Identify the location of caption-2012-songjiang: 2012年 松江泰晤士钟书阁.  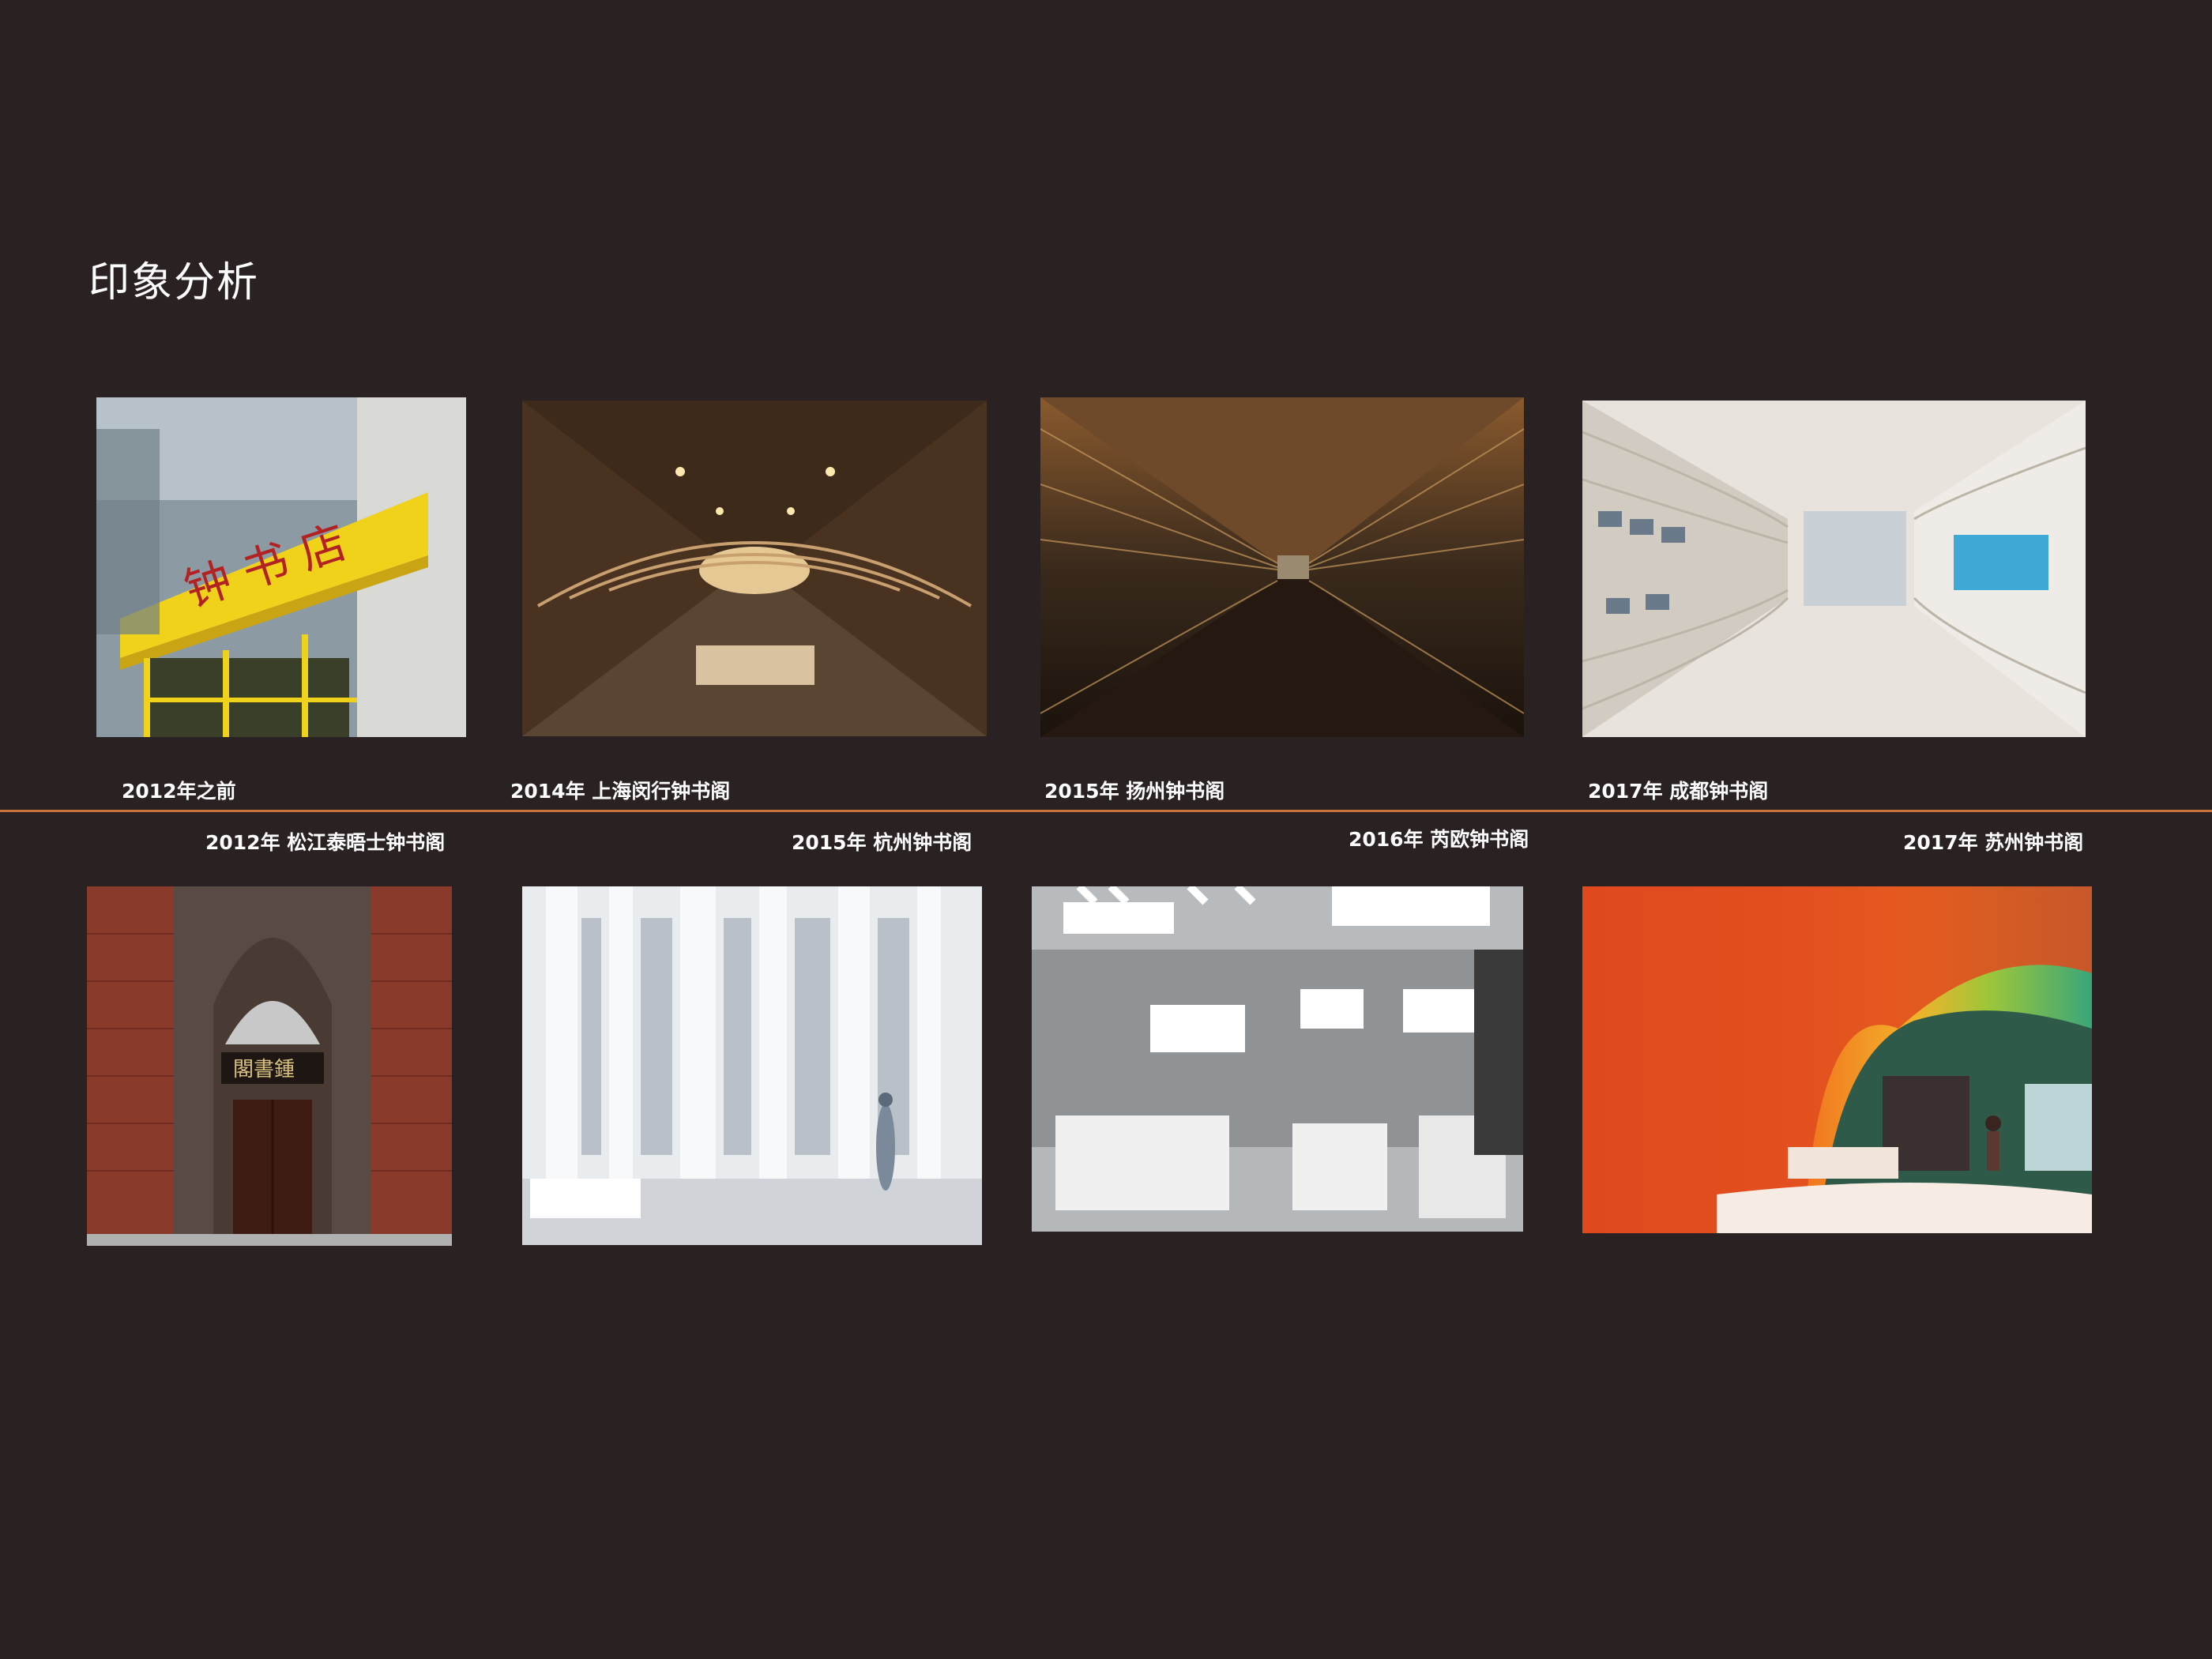
(325, 843).